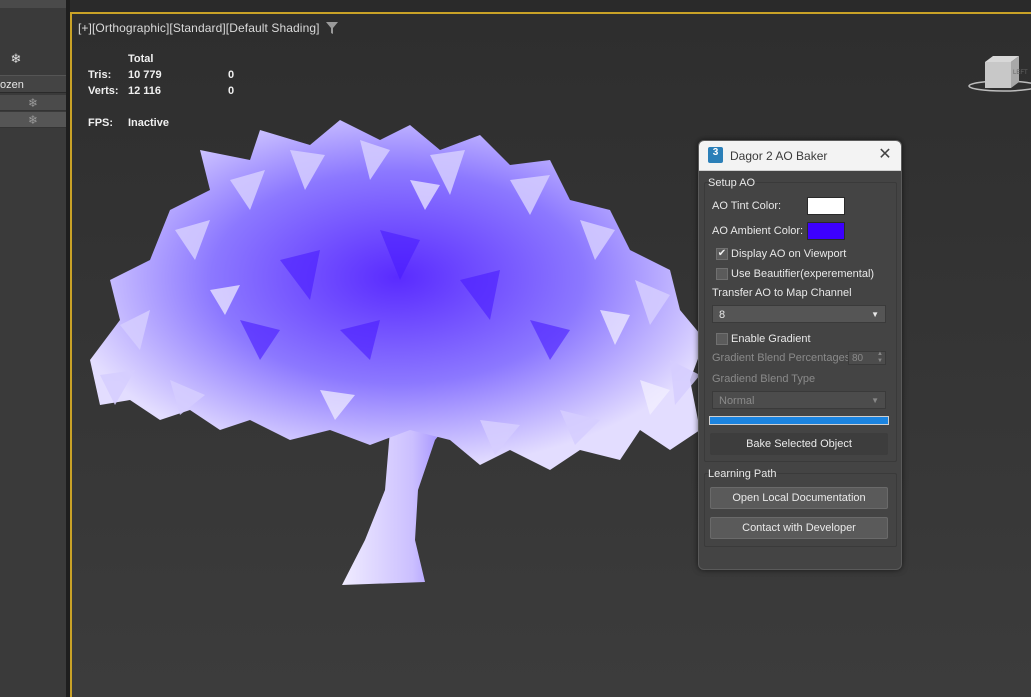 The width and height of the screenshot is (1031, 697). I want to click on viewport-standard-menu: [Standard], so click(197, 28).